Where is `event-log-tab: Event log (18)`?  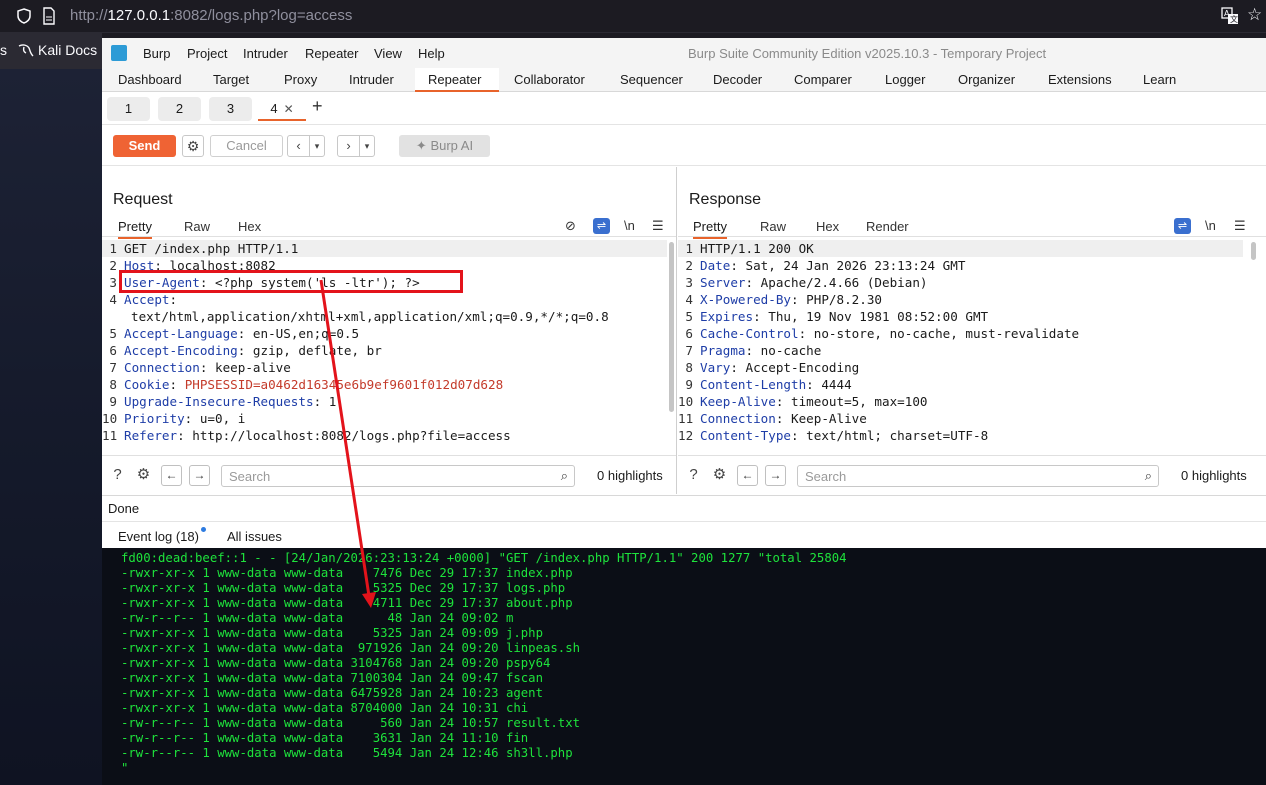
event-log-tab: Event log (18) is located at coordinates (158, 536).